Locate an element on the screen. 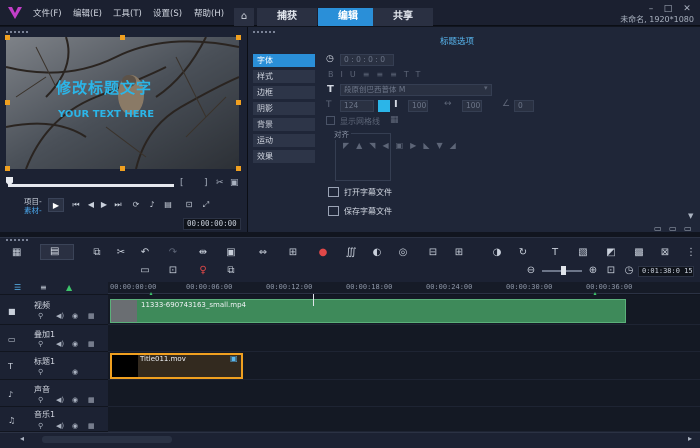 The width and height of the screenshot is (700, 448). speed-icon: ↻ is located at coordinates (523, 253).